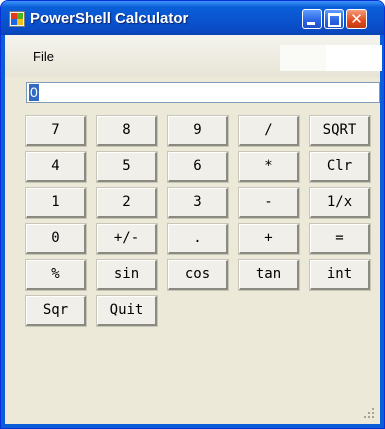 The height and width of the screenshot is (429, 385). I want to click on key-2-button: 2, so click(127, 203).